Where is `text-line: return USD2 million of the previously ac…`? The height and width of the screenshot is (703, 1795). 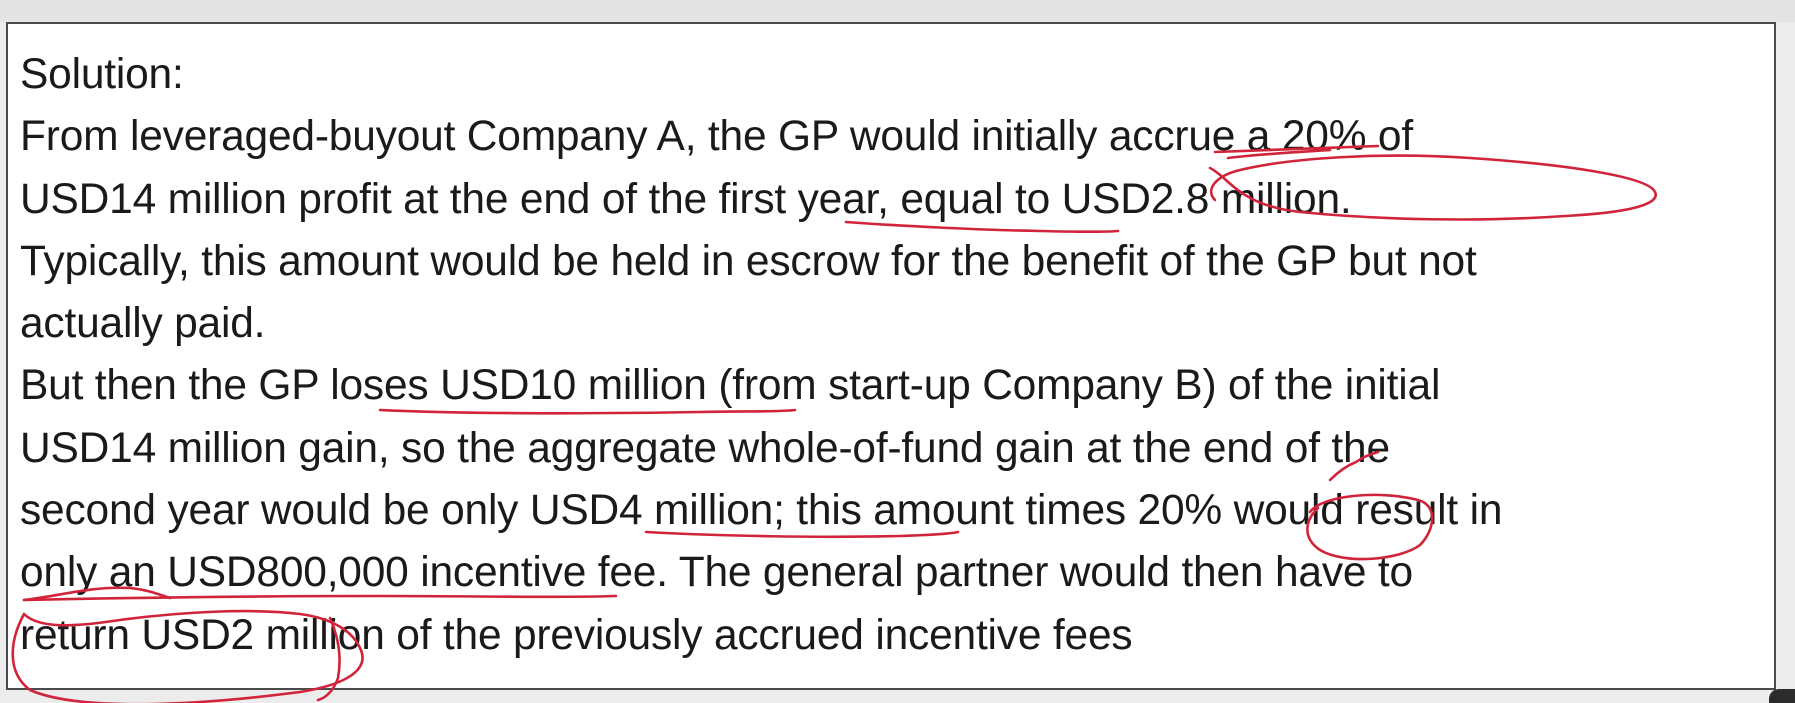 text-line: return USD2 million of the previously ac… is located at coordinates (576, 635).